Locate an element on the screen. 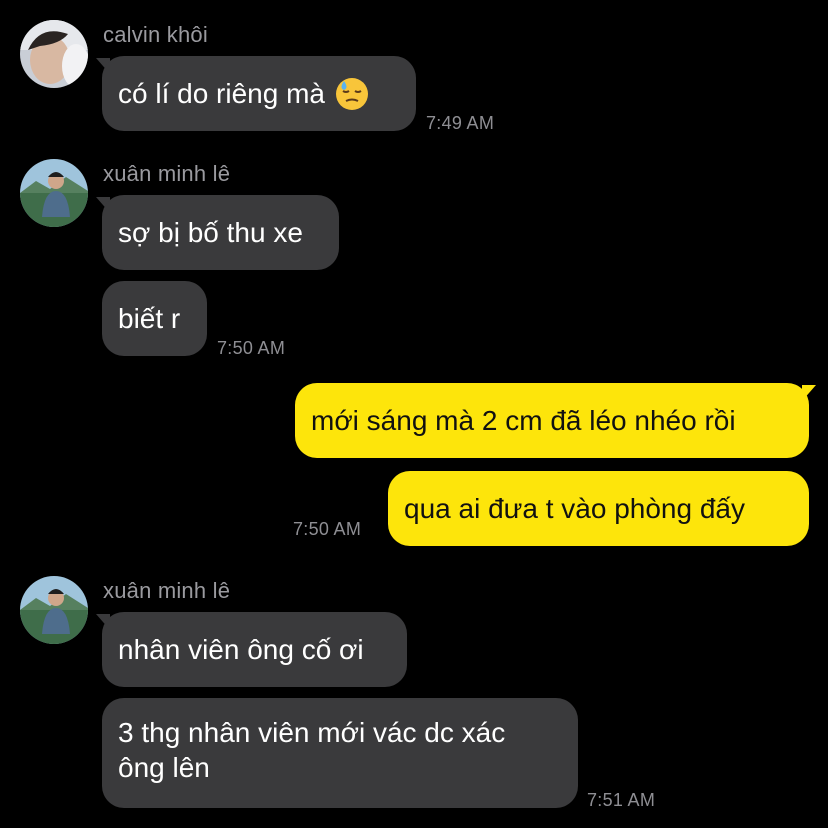 The height and width of the screenshot is (828, 828). timestamp: 7:49 AM is located at coordinates (460, 123).